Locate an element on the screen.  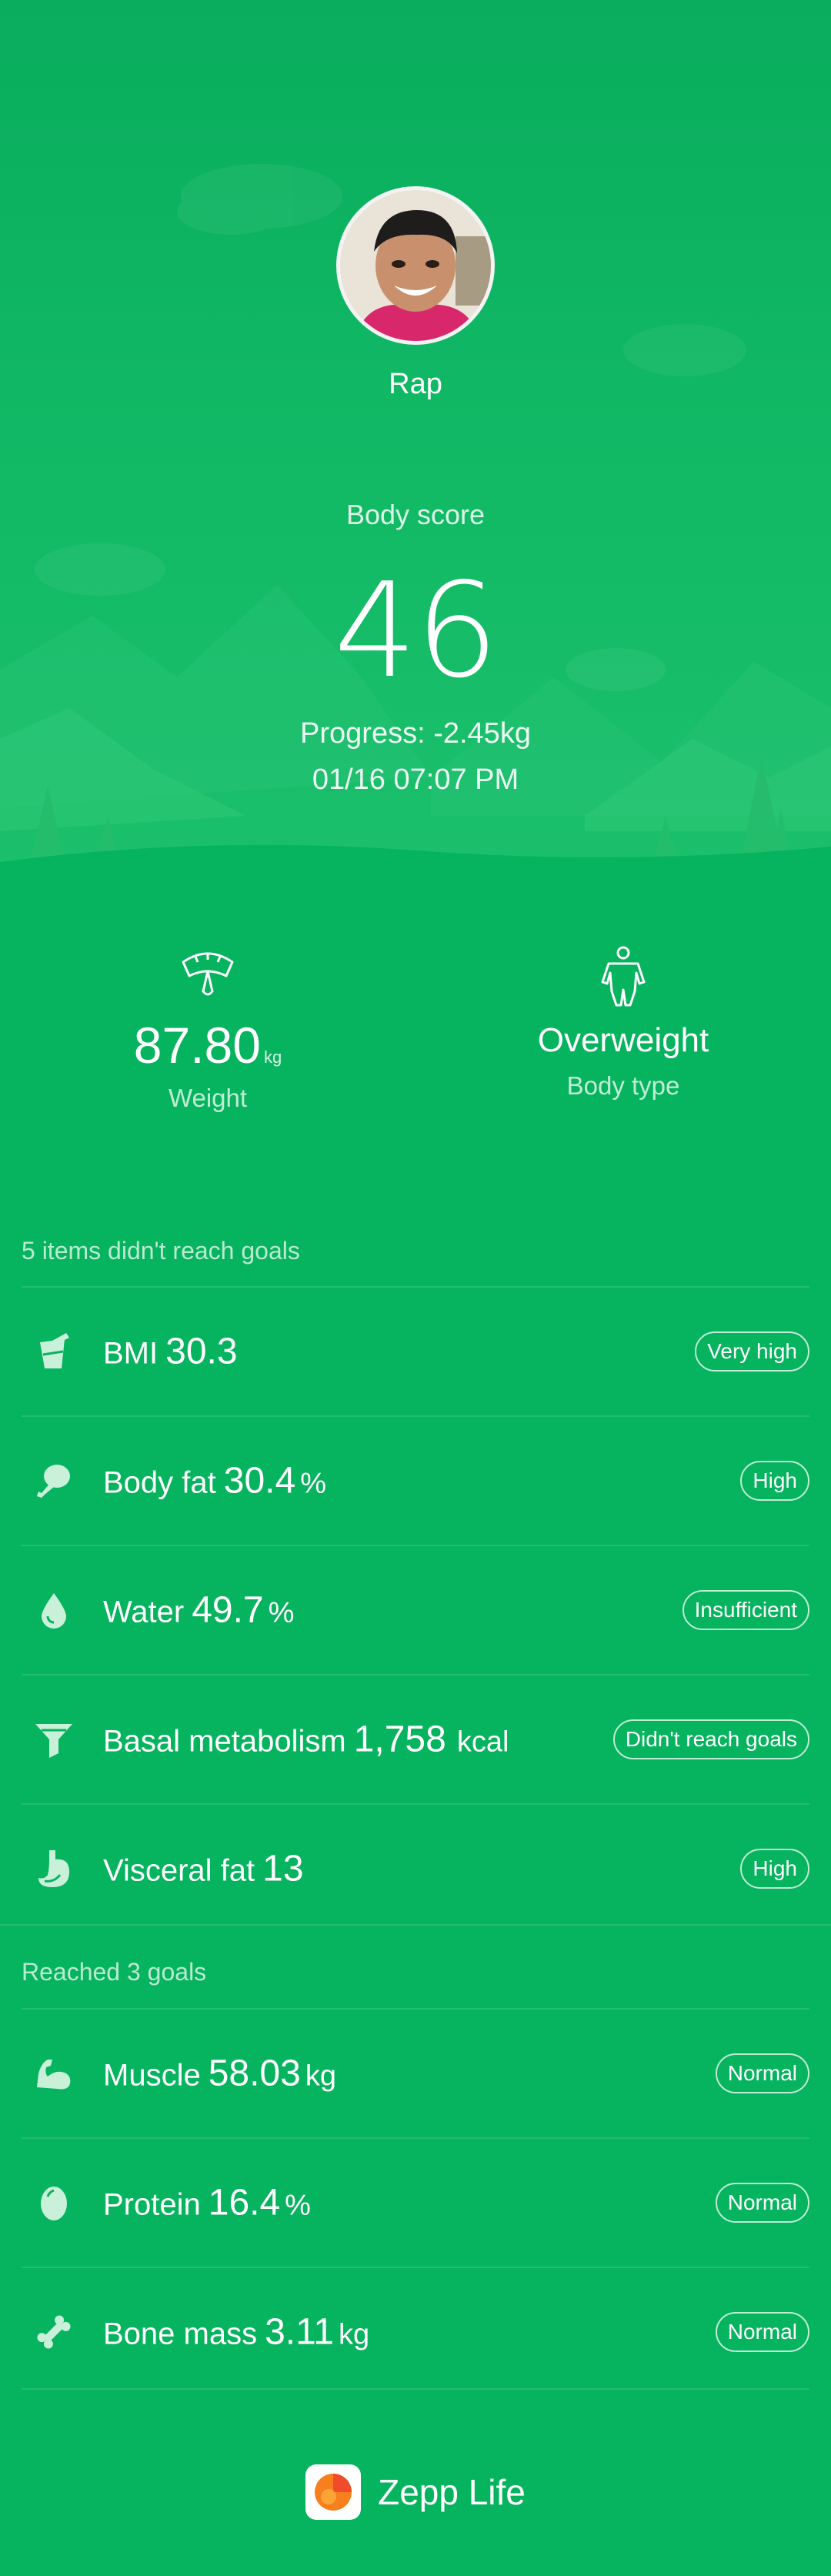
metric-row-body-fat: Body fat 30.4% High is located at coordinates (415, 1481).